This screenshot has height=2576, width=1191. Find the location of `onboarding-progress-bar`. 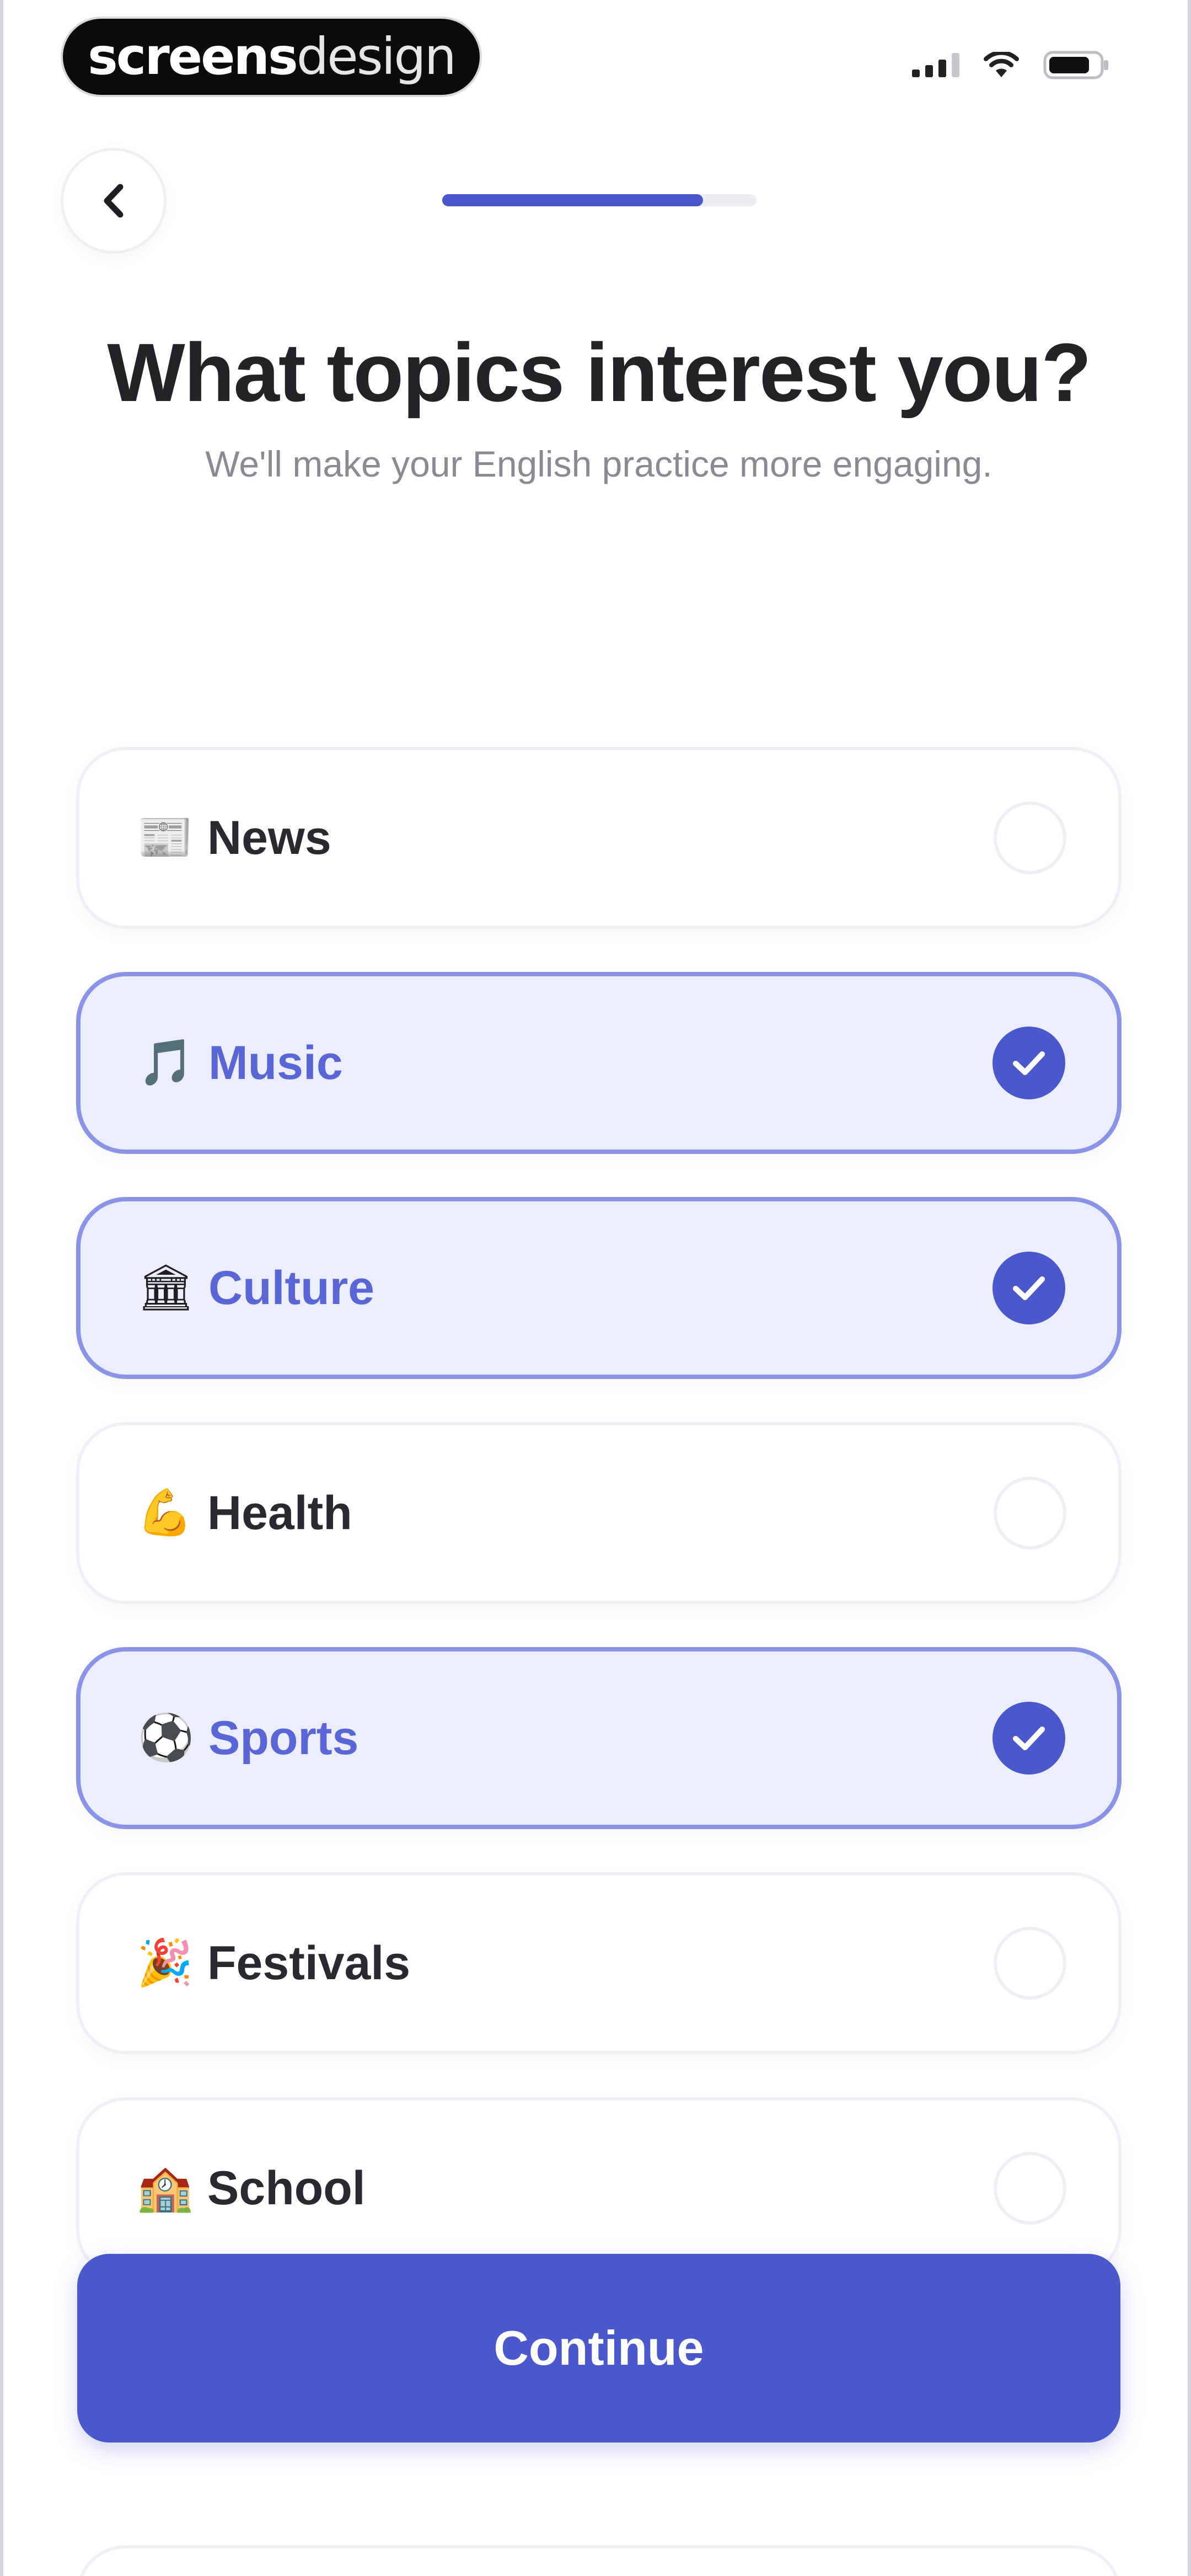

onboarding-progress-bar is located at coordinates (600, 200).